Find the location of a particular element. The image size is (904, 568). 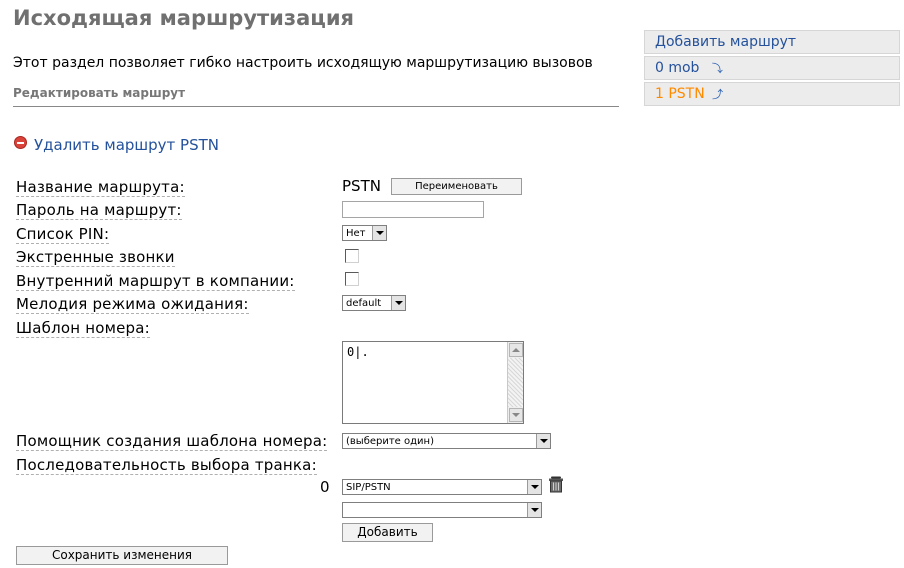

route-list-panel: Добавить маршрут 0 mob ⤵ 1 PSTN ⤴ is located at coordinates (772, 69).